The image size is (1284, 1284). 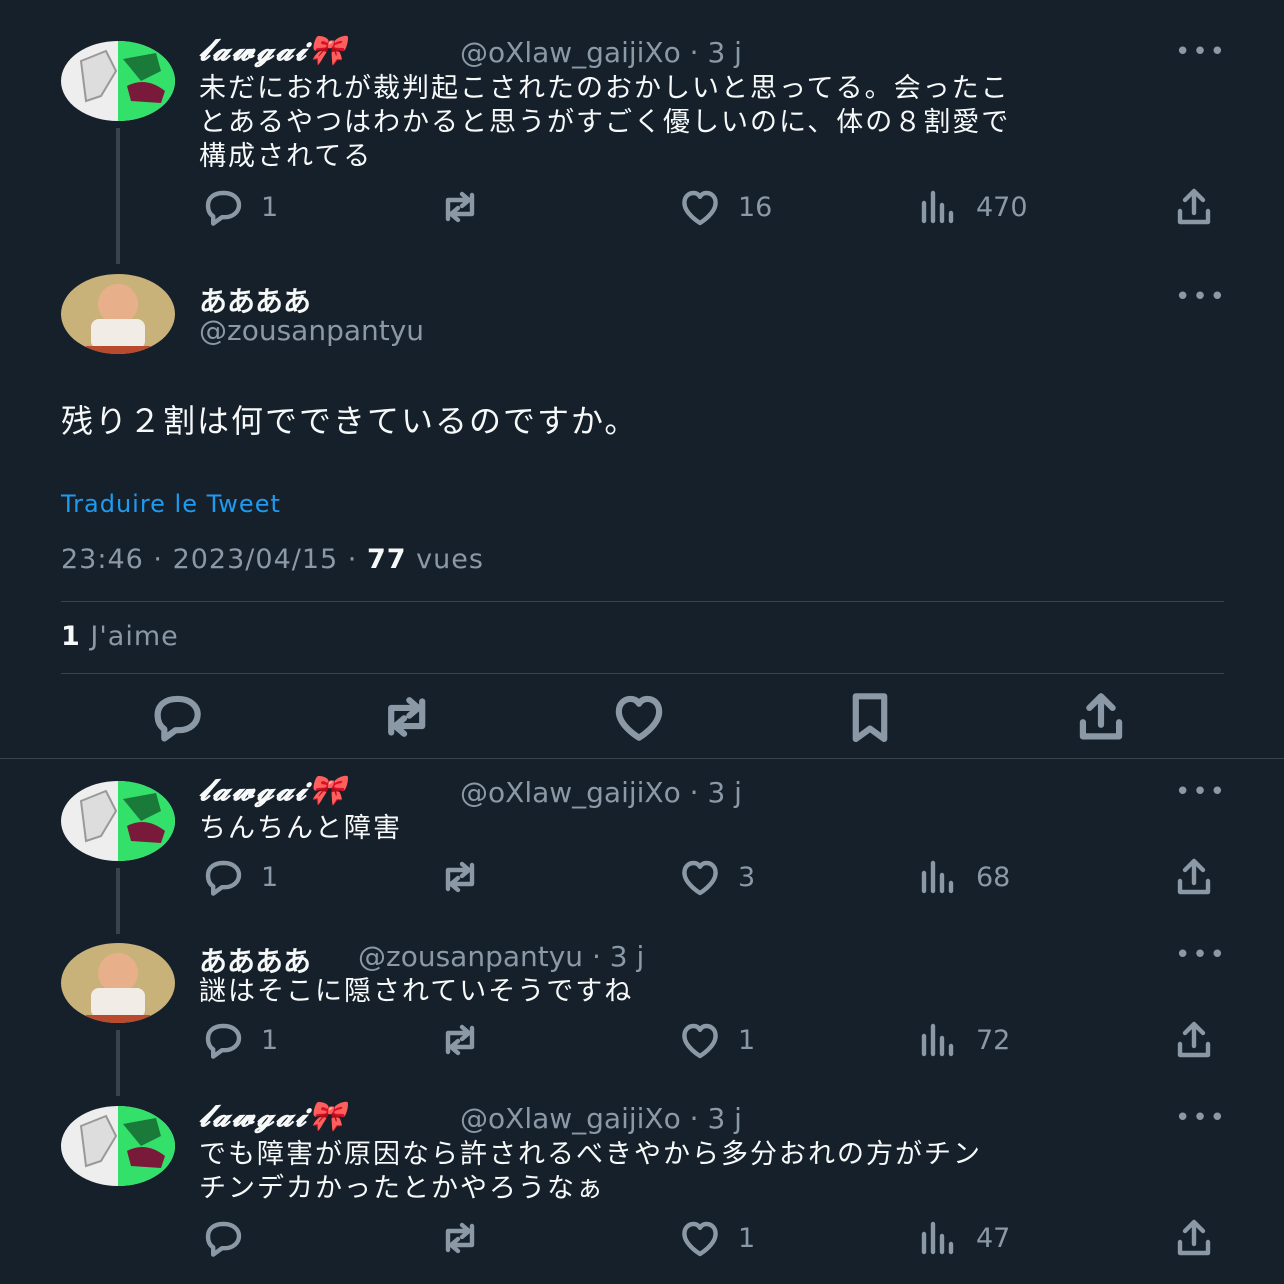 What do you see at coordinates (1002, 207) in the screenshot?
I see `view-count: 470` at bounding box center [1002, 207].